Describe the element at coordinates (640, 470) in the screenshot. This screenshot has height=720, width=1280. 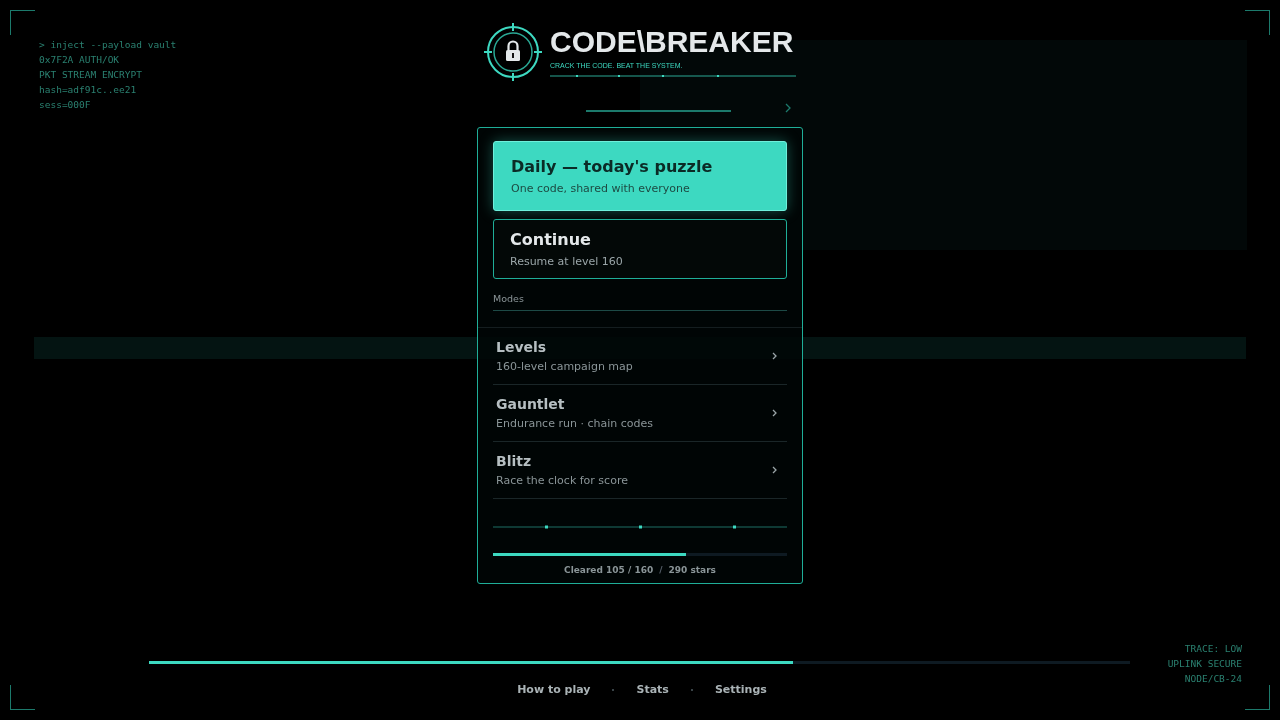
I see `mode-row: Blitz Race the clock for score` at that location.